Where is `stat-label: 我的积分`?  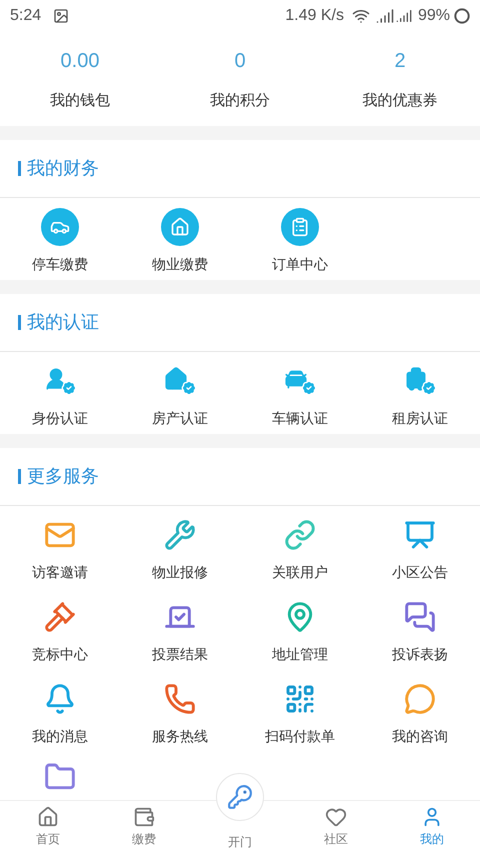 stat-label: 我的积分 is located at coordinates (240, 101).